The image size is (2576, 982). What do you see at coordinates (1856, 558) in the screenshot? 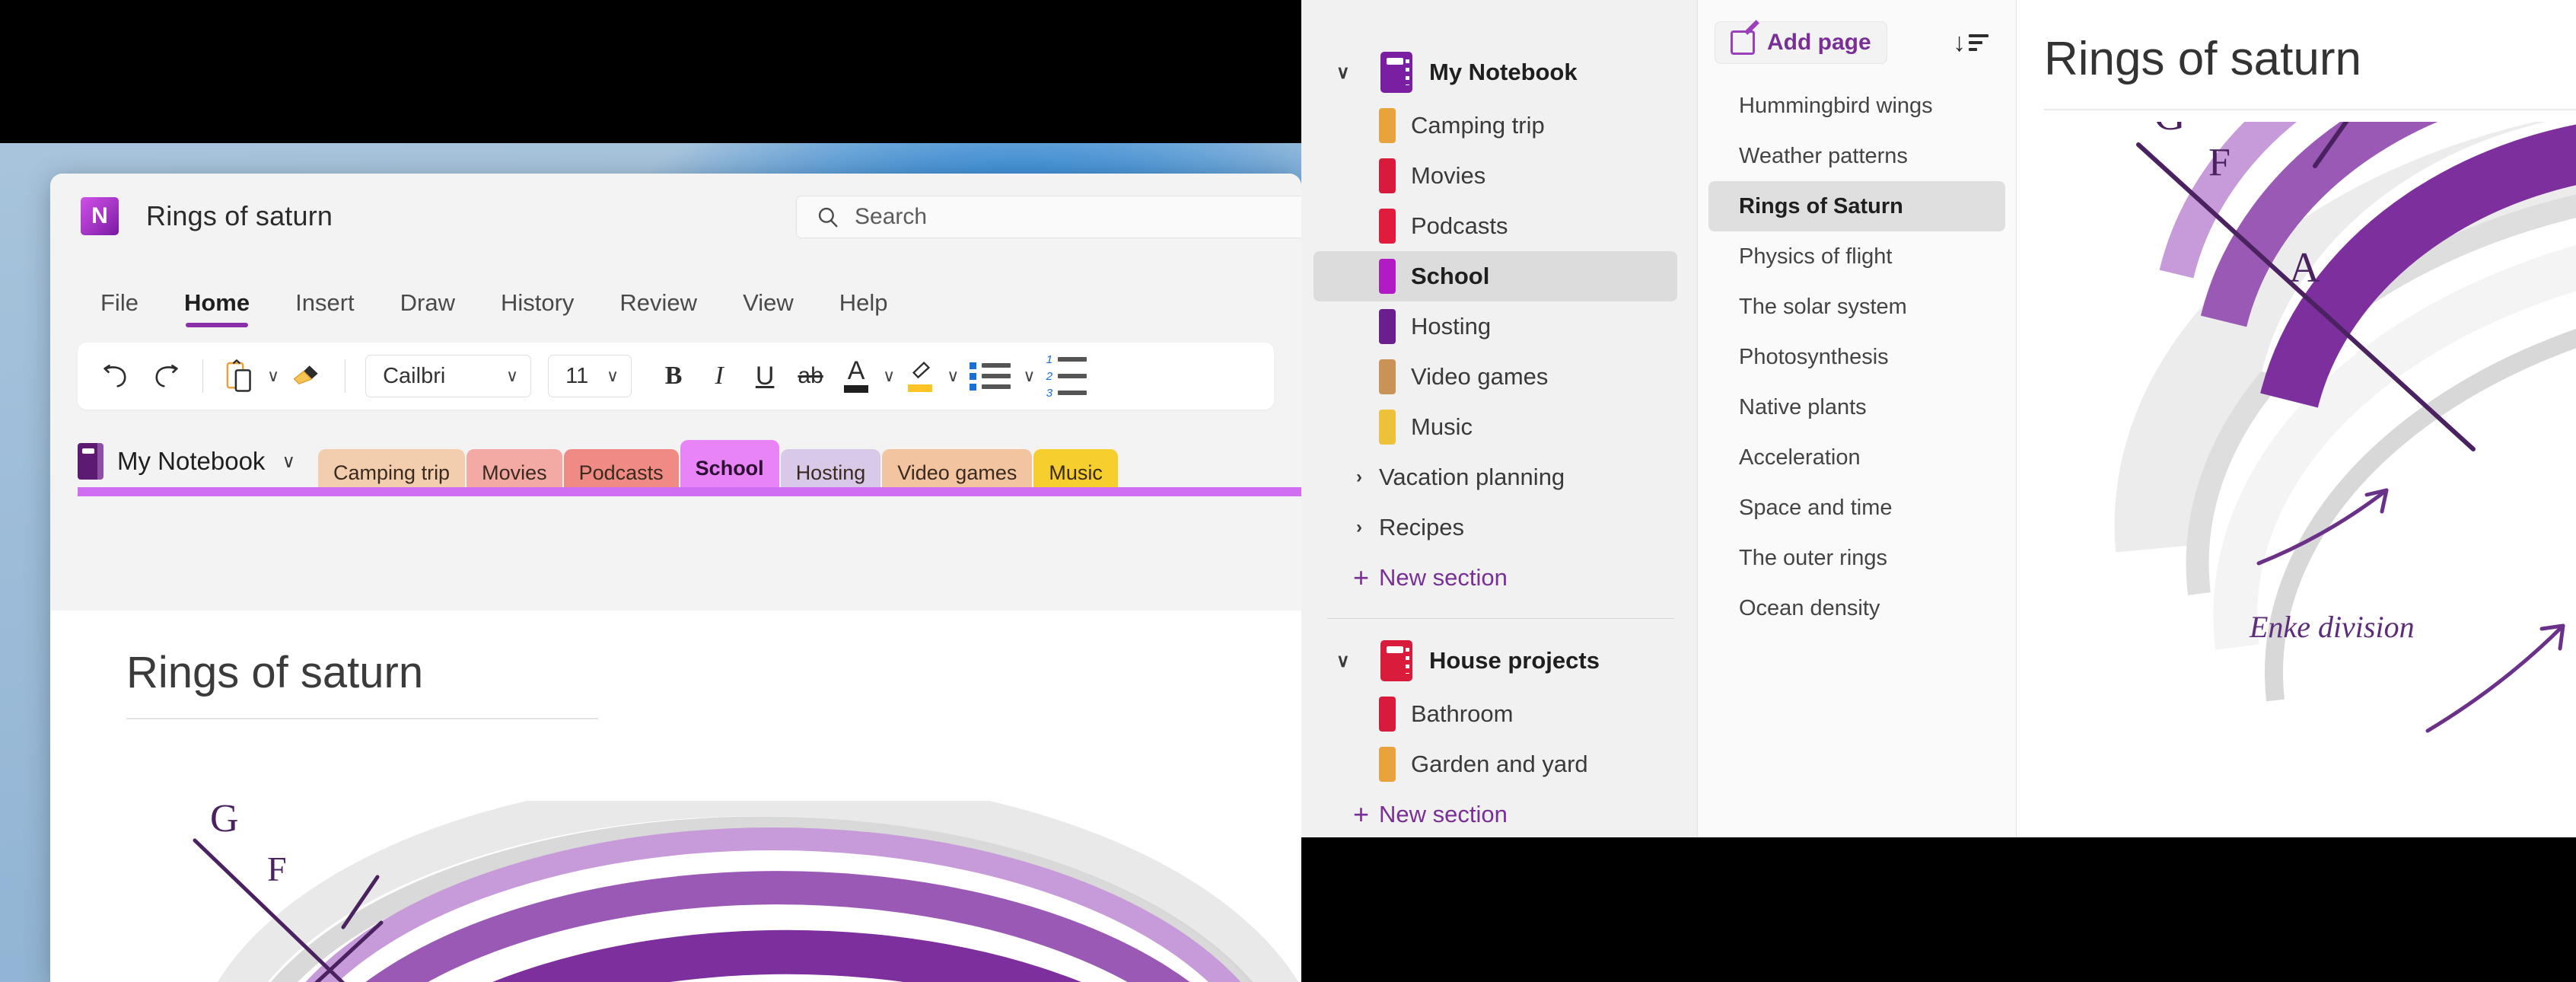
I see `page-item-the-outer-rings: The outer rings` at bounding box center [1856, 558].